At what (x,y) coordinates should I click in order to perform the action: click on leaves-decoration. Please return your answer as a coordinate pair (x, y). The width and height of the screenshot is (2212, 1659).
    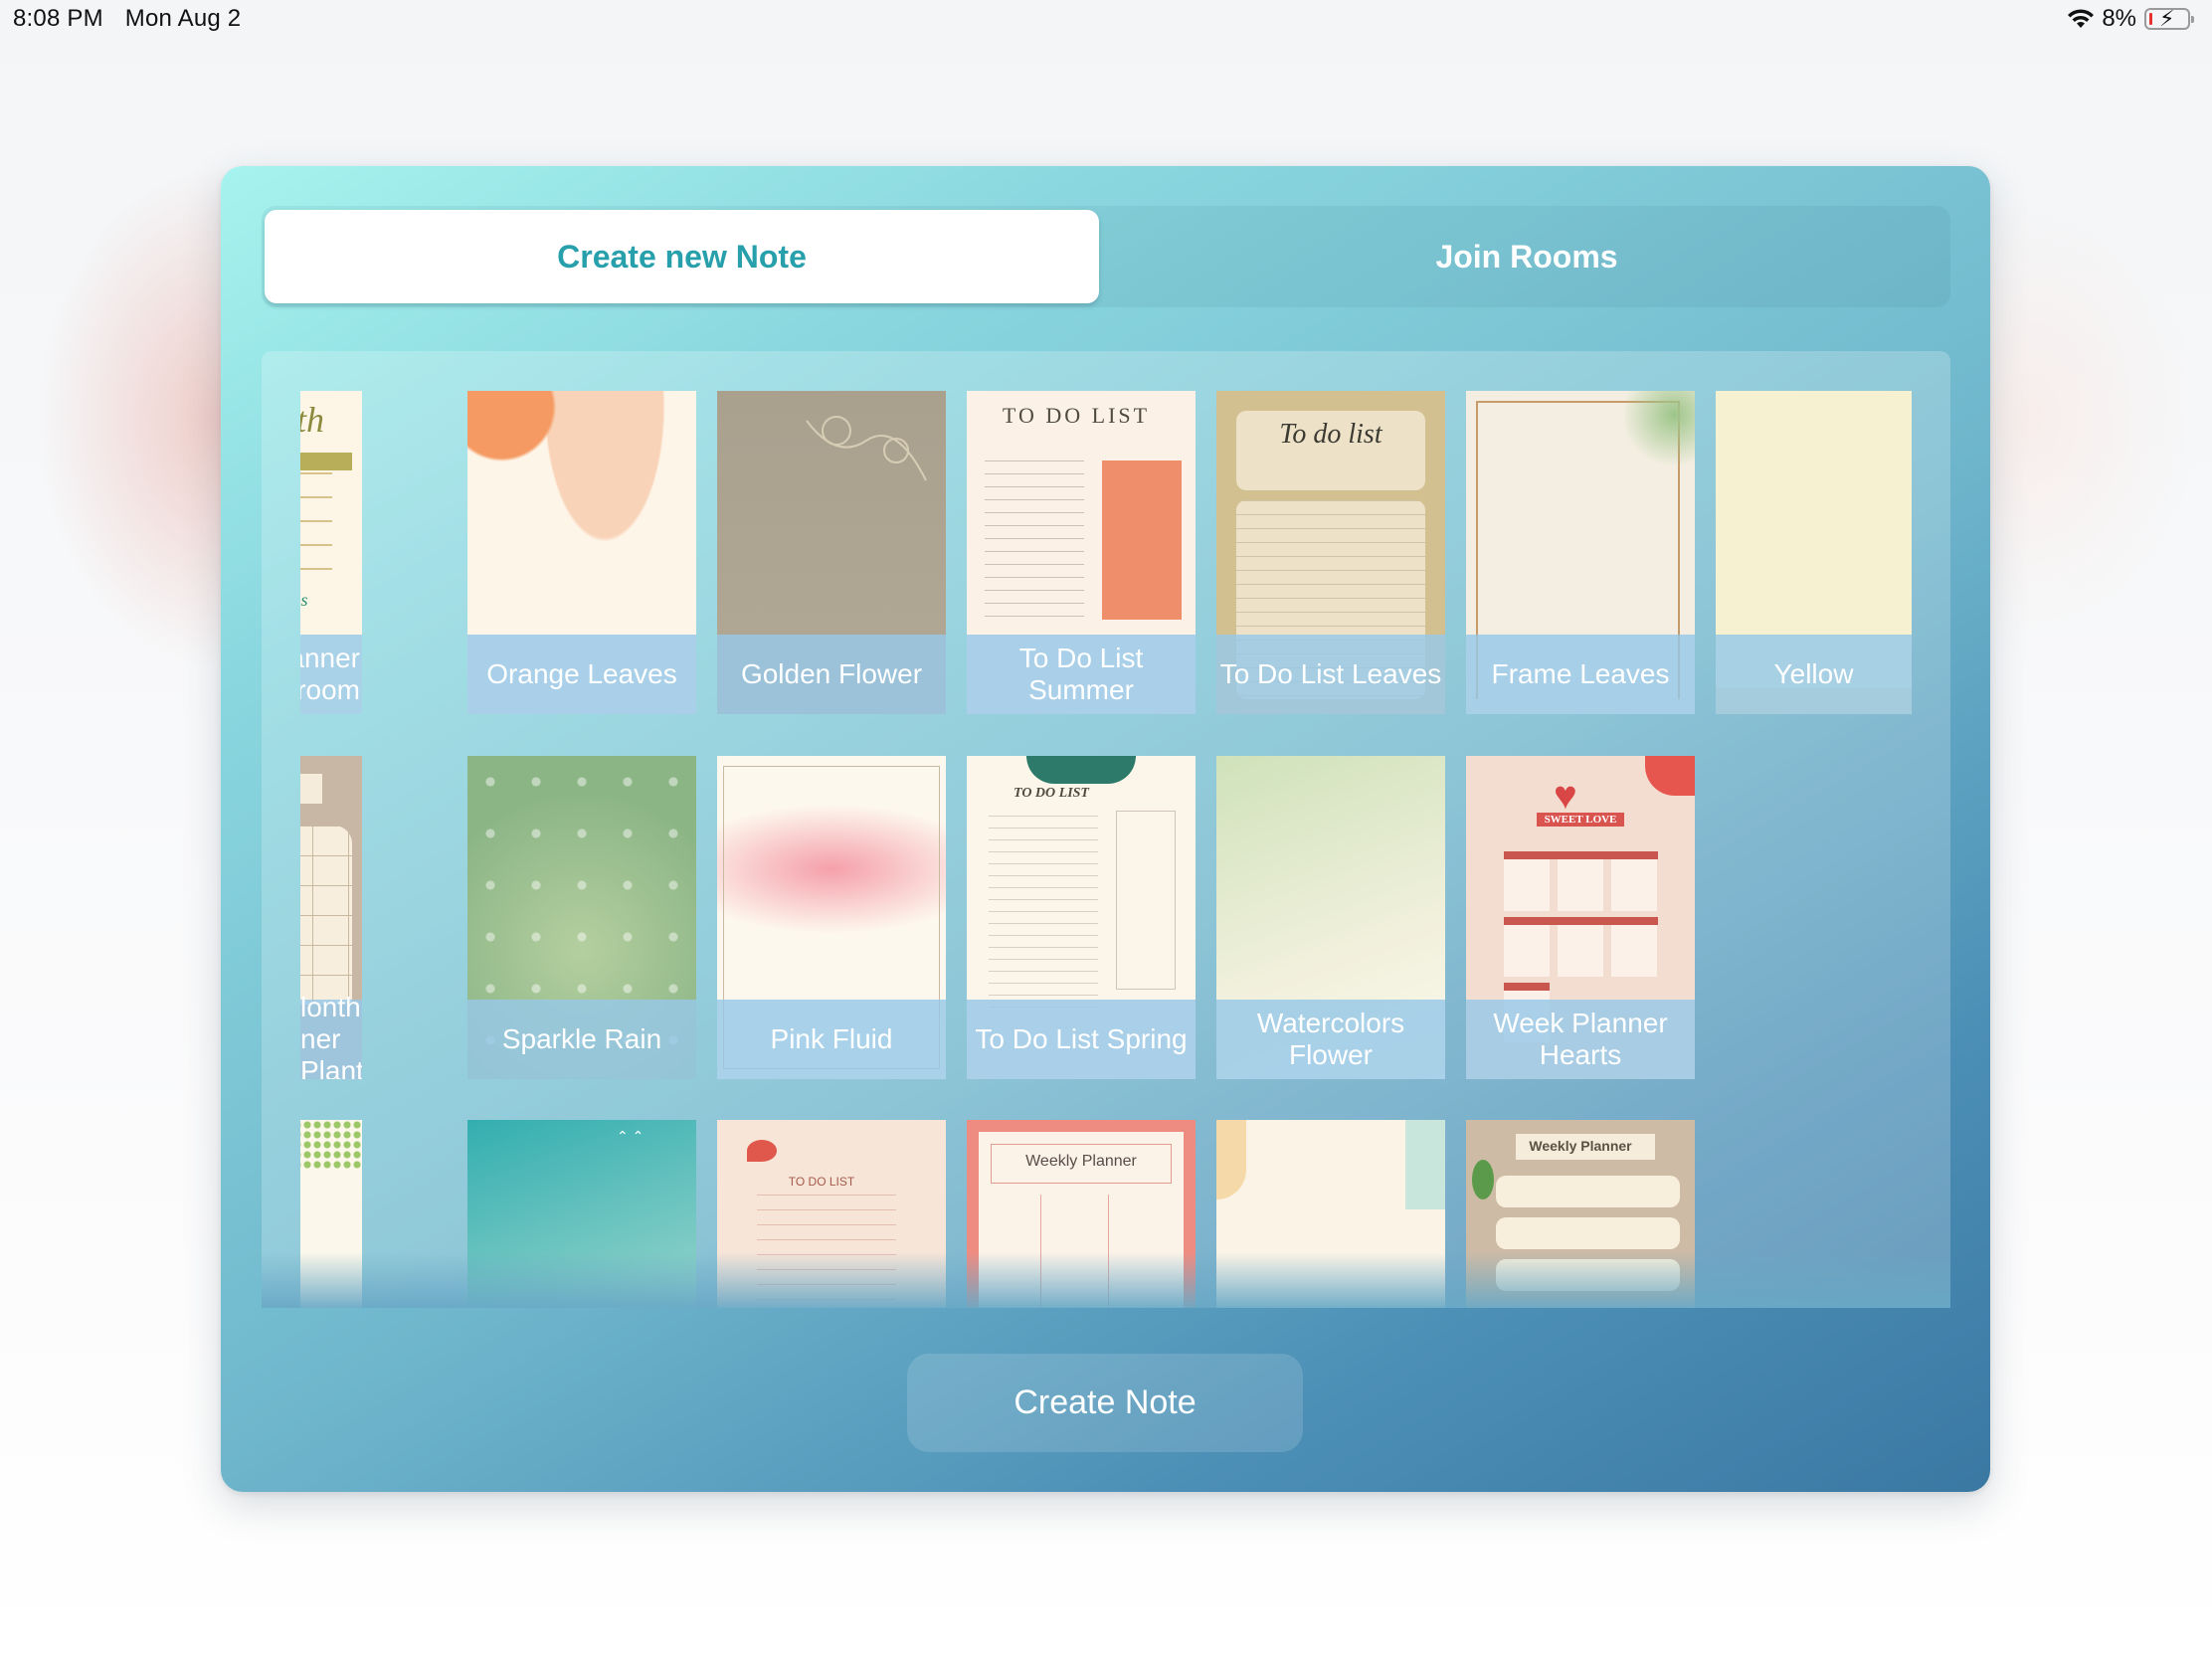
    Looking at the image, I should click on (1660, 430).